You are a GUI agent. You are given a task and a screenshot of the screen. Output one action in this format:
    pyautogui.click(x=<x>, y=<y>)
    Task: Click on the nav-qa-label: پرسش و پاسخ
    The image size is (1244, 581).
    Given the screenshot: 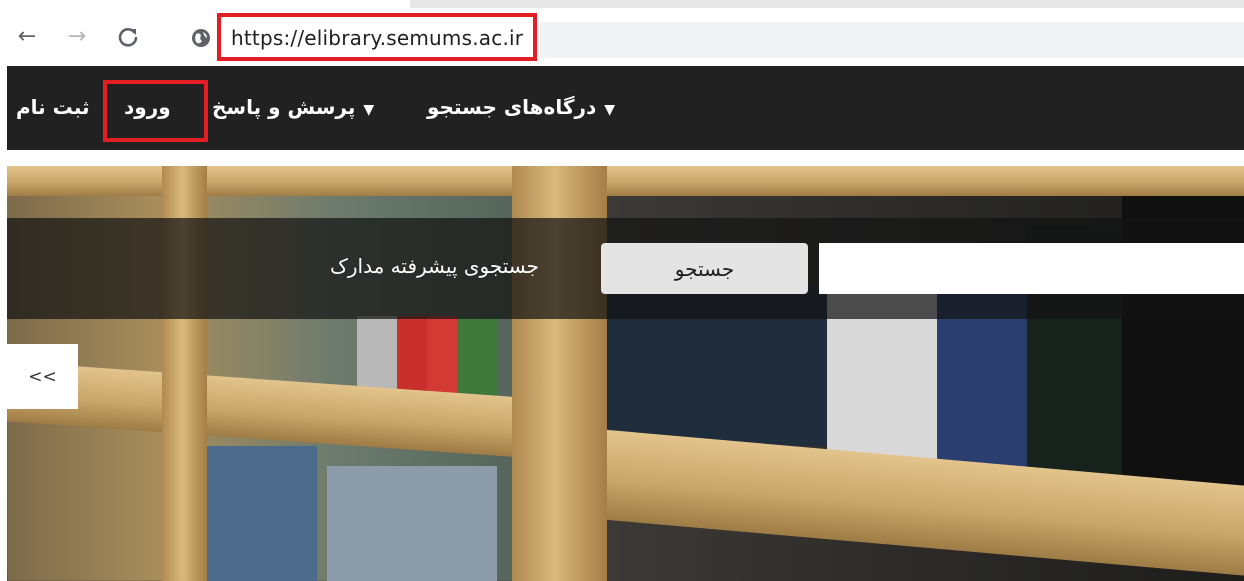 What is the action you would take?
    pyautogui.click(x=284, y=107)
    